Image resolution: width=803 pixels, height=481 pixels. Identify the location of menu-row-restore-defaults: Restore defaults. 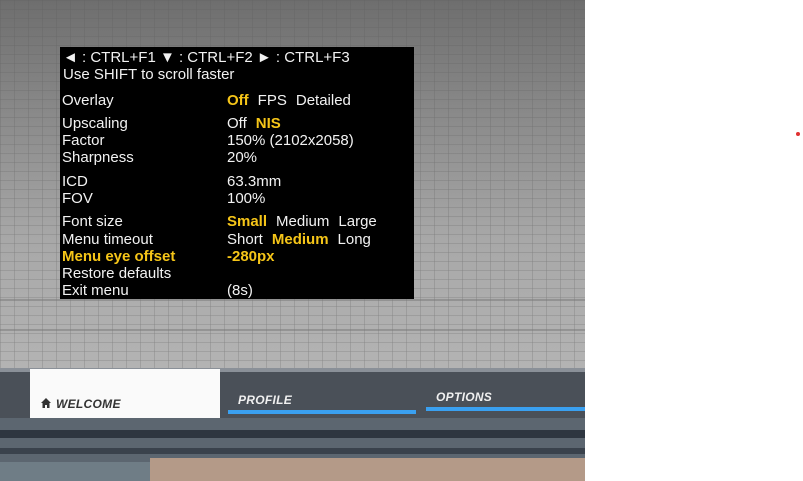
(237, 273).